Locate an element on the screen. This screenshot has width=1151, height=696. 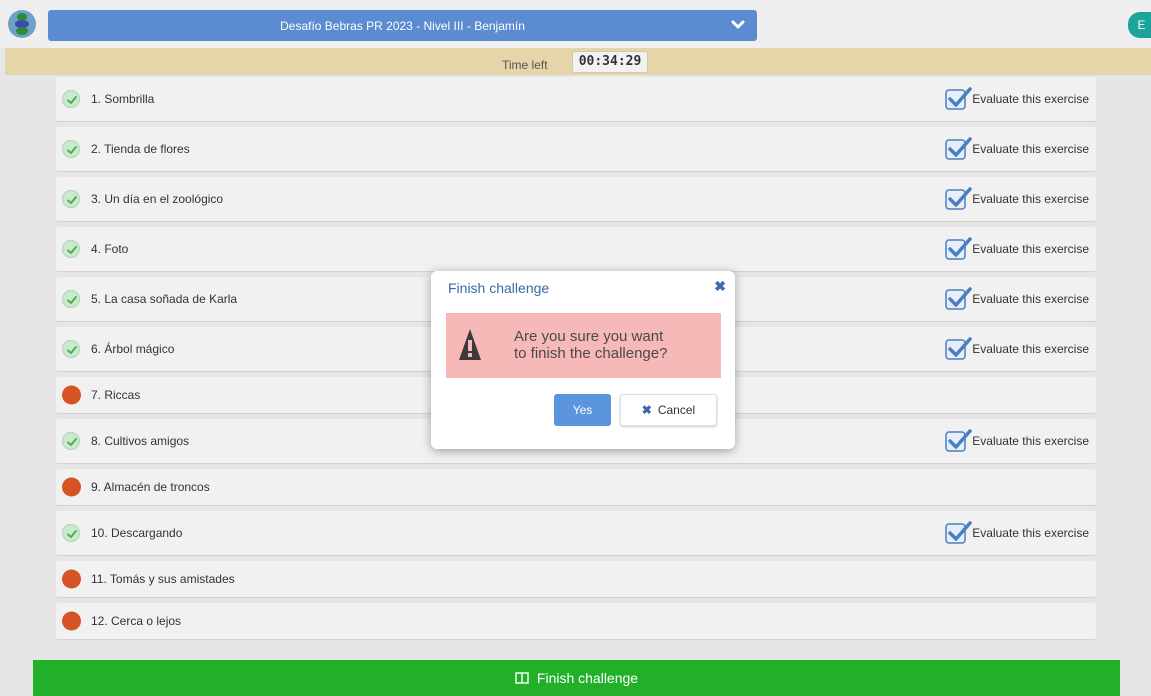
book-icon is located at coordinates (522, 678).